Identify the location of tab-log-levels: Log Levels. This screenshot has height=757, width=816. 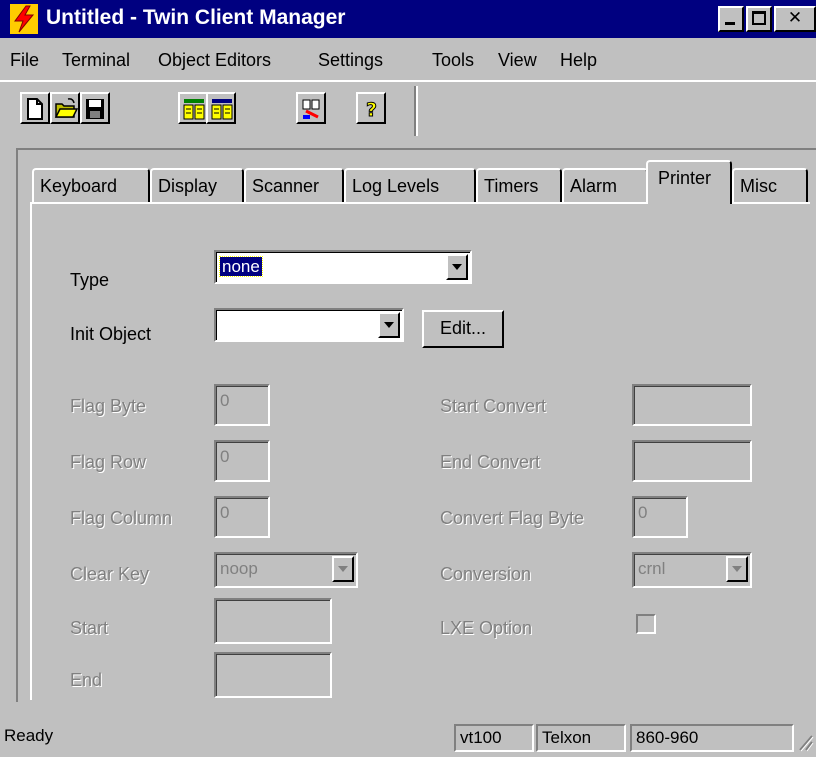
(410, 185).